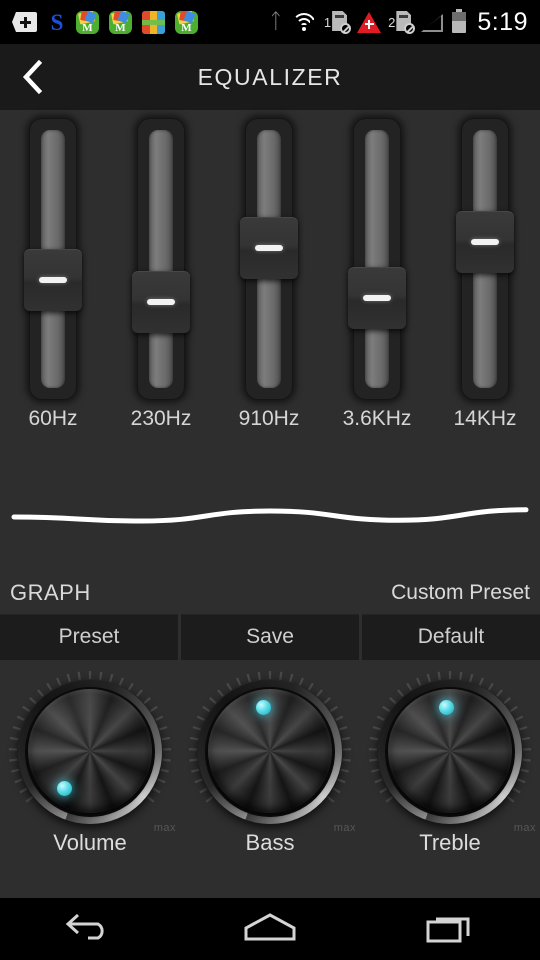 The image size is (540, 960). Describe the element at coordinates (269, 418) in the screenshot. I see `eq-frequency-label-2: 910Hz` at that location.